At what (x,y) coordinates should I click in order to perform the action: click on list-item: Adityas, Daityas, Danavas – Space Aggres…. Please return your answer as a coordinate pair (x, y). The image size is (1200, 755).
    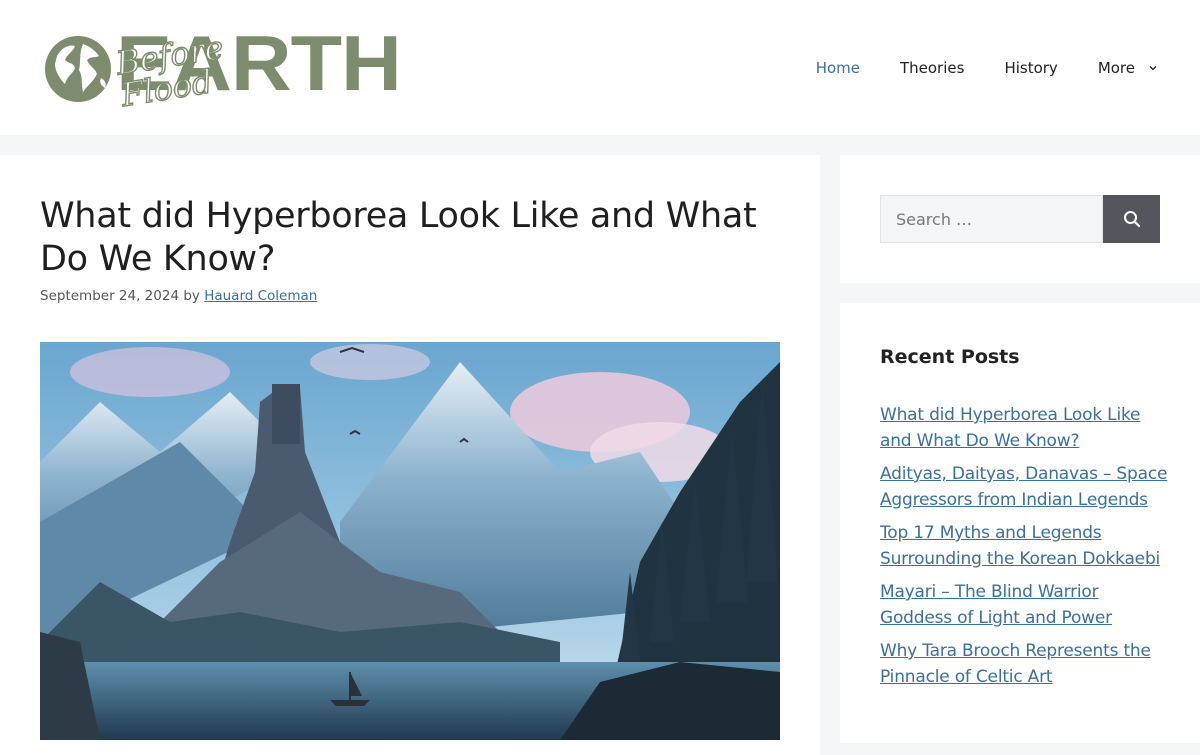
    Looking at the image, I should click on (1025, 487).